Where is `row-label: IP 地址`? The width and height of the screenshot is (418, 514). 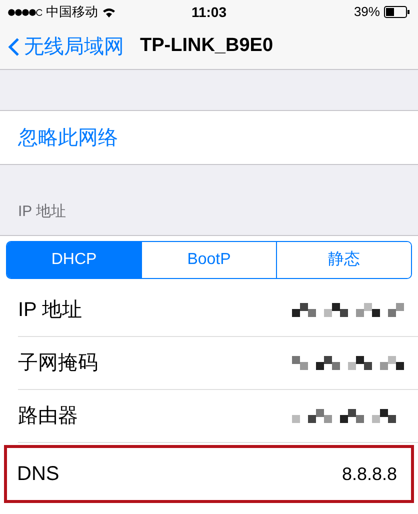
row-label: IP 地址 is located at coordinates (50, 310).